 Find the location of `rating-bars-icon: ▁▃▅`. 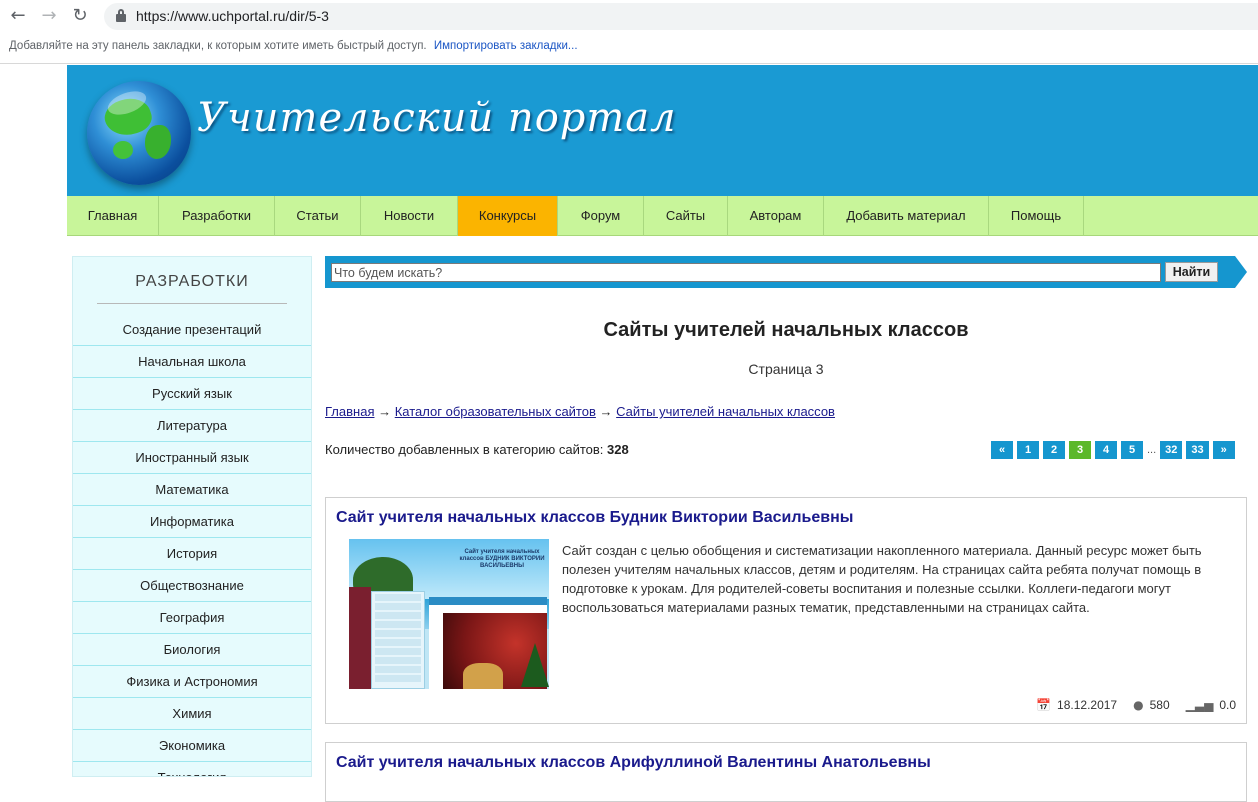

rating-bars-icon: ▁▃▅ is located at coordinates (1199, 705).